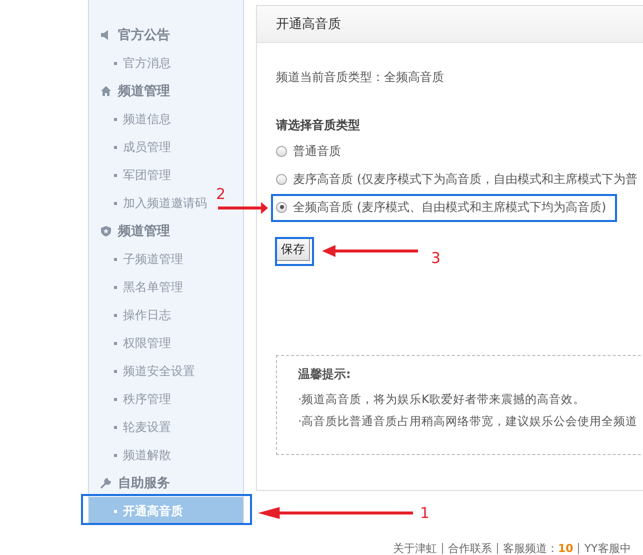 This screenshot has width=643, height=555. I want to click on sidebar-heading: 官方公告, so click(144, 35).